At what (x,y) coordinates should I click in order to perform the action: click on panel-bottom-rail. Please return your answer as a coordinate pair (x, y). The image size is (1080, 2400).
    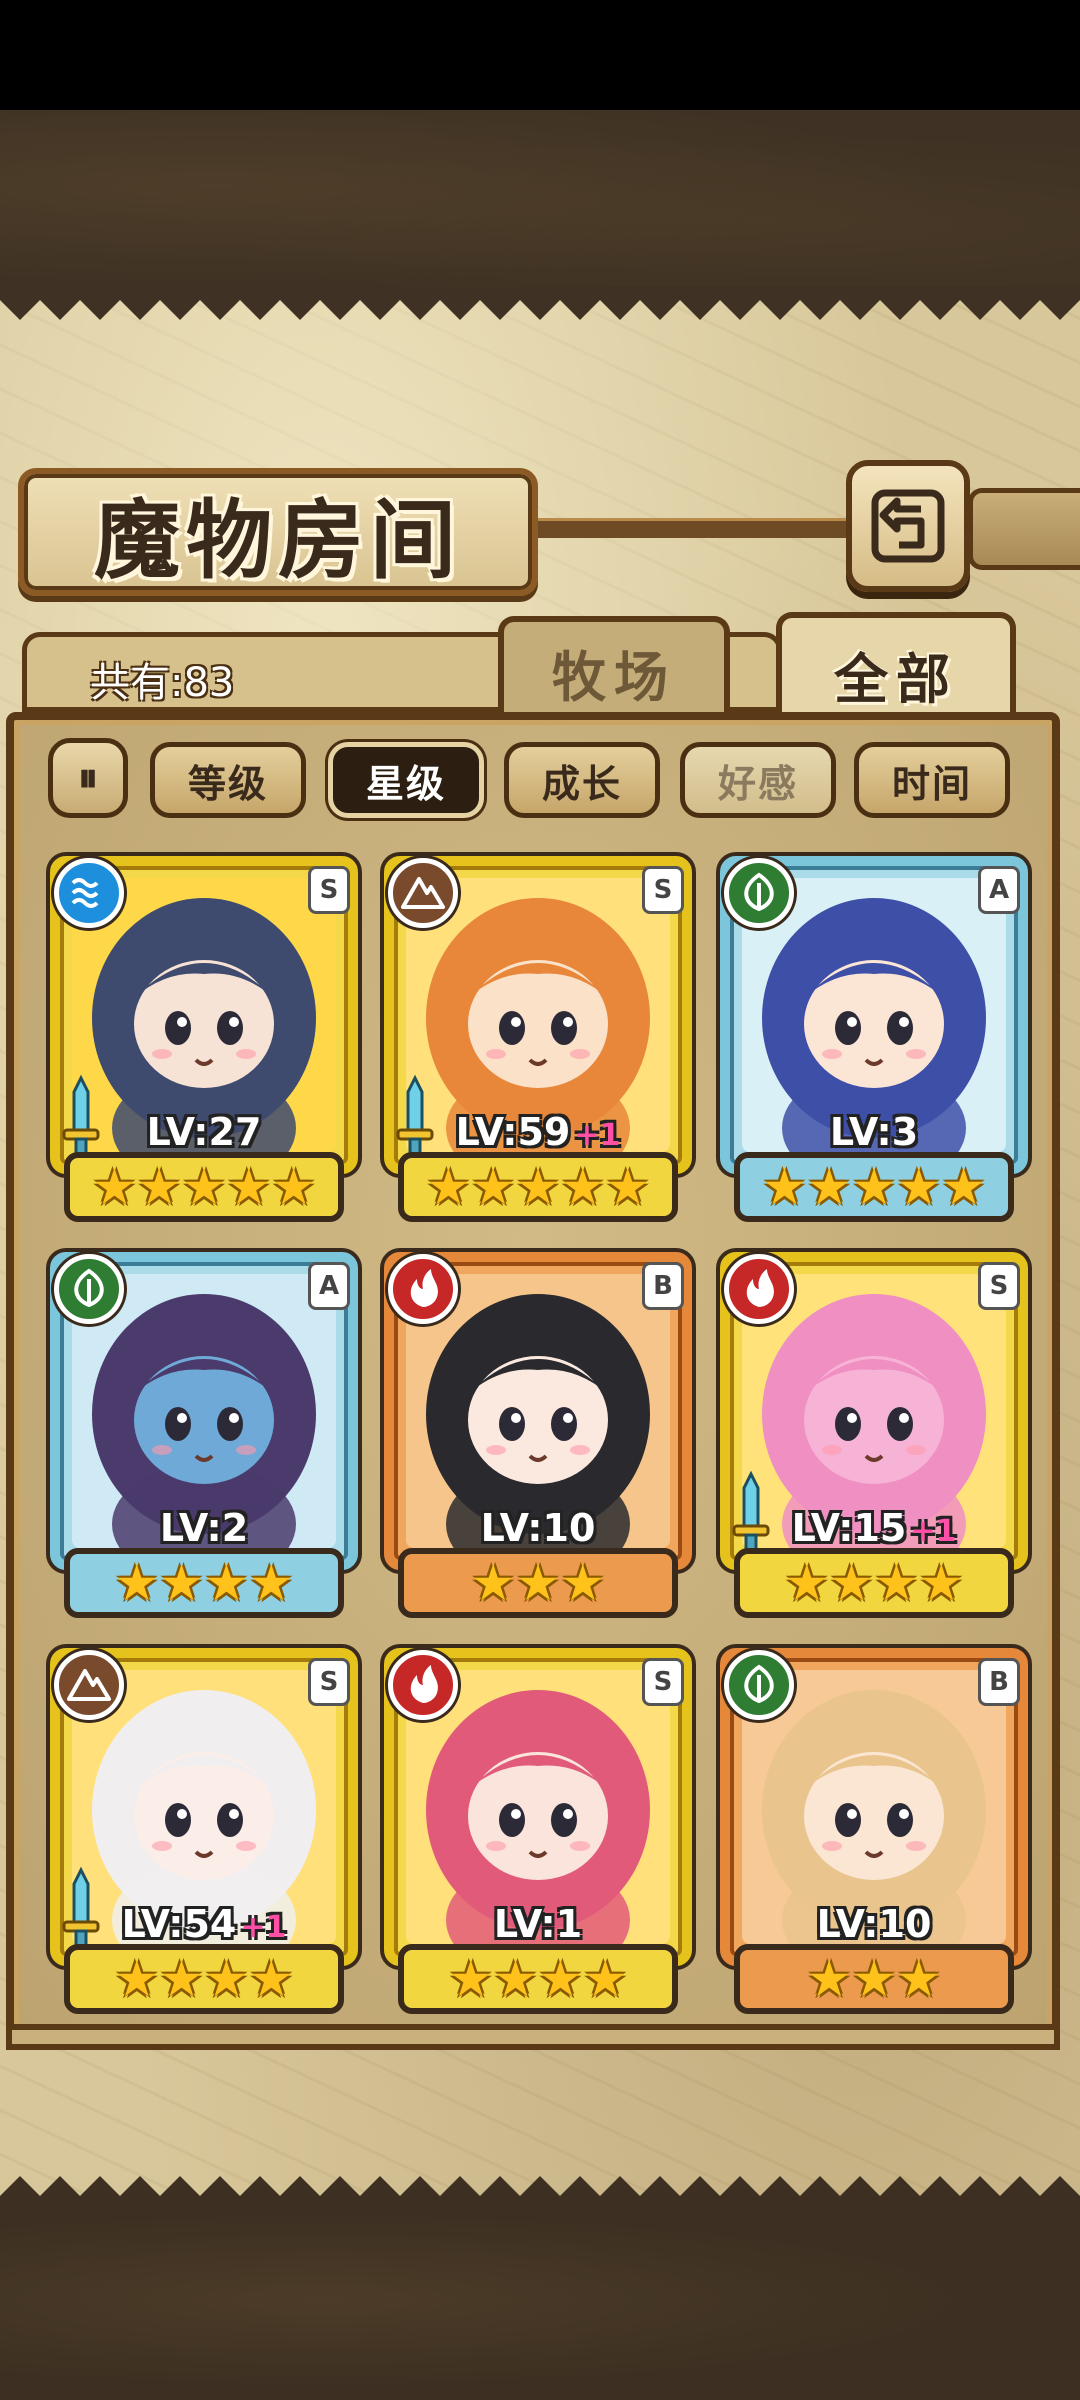
    Looking at the image, I should click on (533, 2037).